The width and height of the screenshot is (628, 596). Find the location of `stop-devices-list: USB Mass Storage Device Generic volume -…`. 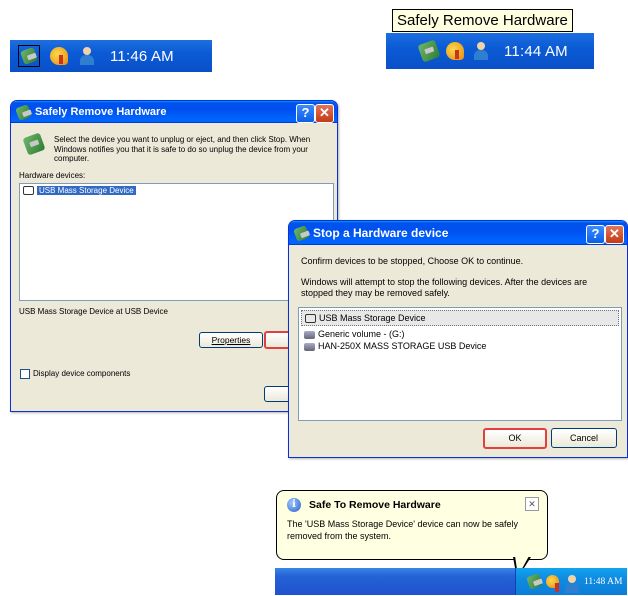

stop-devices-list: USB Mass Storage Device Generic volume -… is located at coordinates (460, 364).